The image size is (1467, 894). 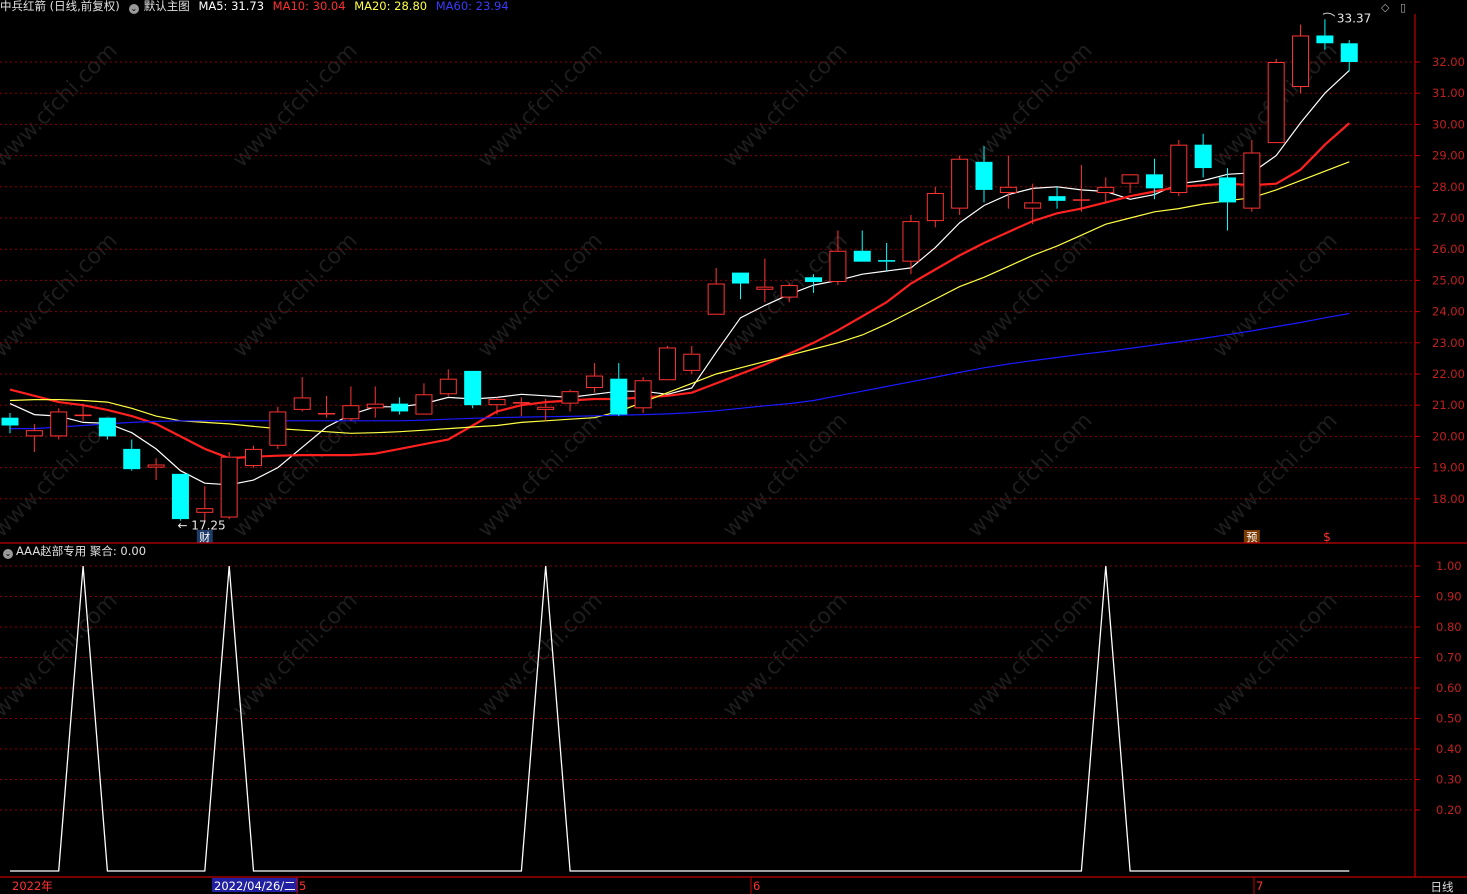 I want to click on y-tick-label: 0.70, so click(x=1449, y=658).